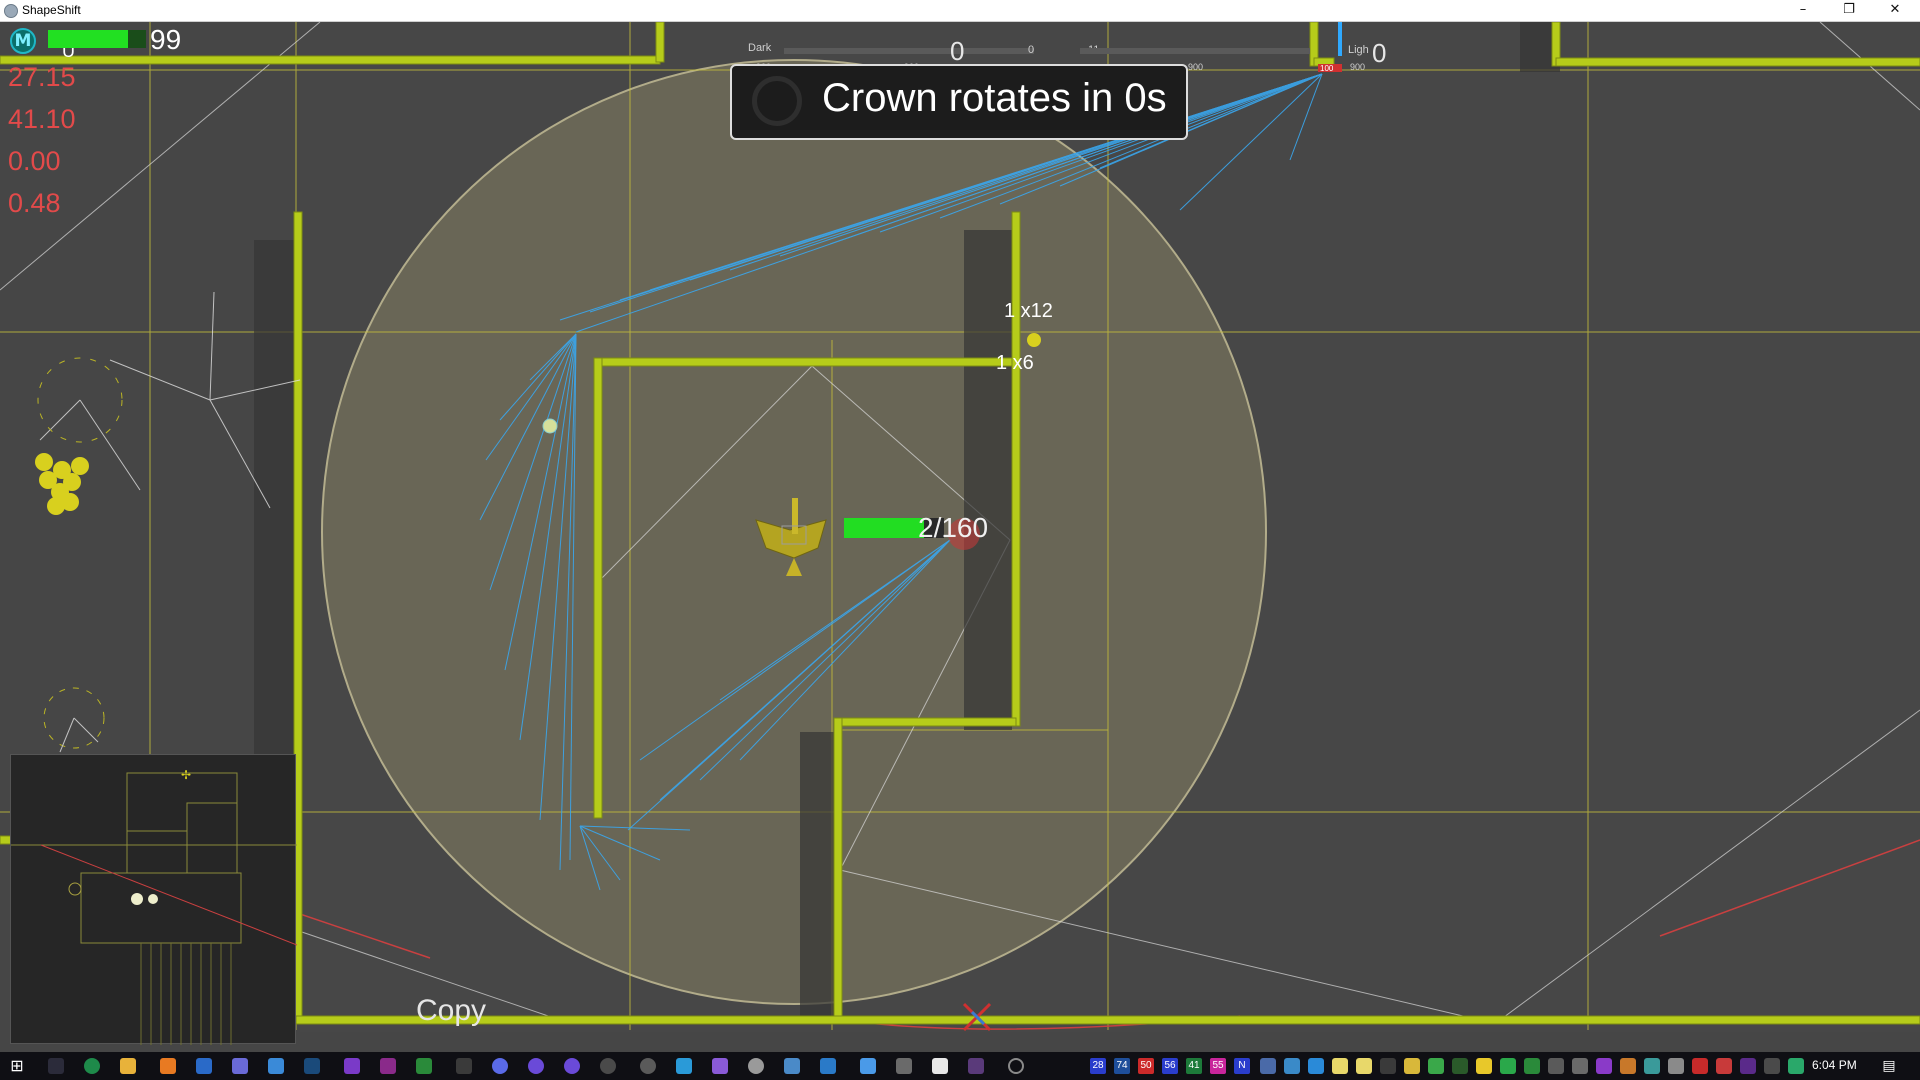 The width and height of the screenshot is (1920, 1080). I want to click on app-icon-g, so click(940, 1066).